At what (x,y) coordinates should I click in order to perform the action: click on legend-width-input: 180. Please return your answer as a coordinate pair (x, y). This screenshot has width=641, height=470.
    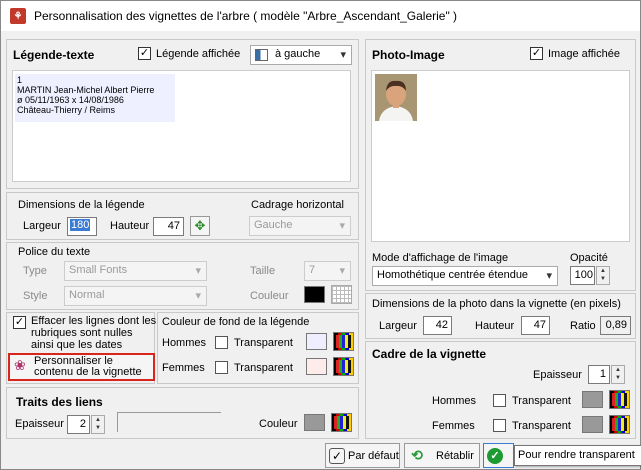
    Looking at the image, I should click on (82, 226).